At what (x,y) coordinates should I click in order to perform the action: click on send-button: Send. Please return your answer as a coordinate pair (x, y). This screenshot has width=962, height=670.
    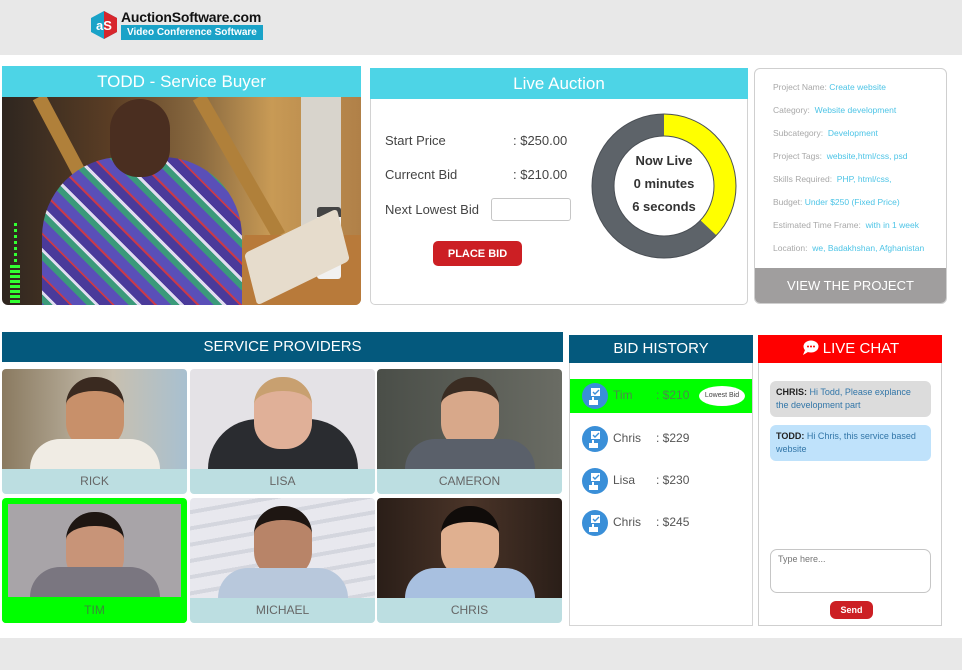
    Looking at the image, I should click on (851, 610).